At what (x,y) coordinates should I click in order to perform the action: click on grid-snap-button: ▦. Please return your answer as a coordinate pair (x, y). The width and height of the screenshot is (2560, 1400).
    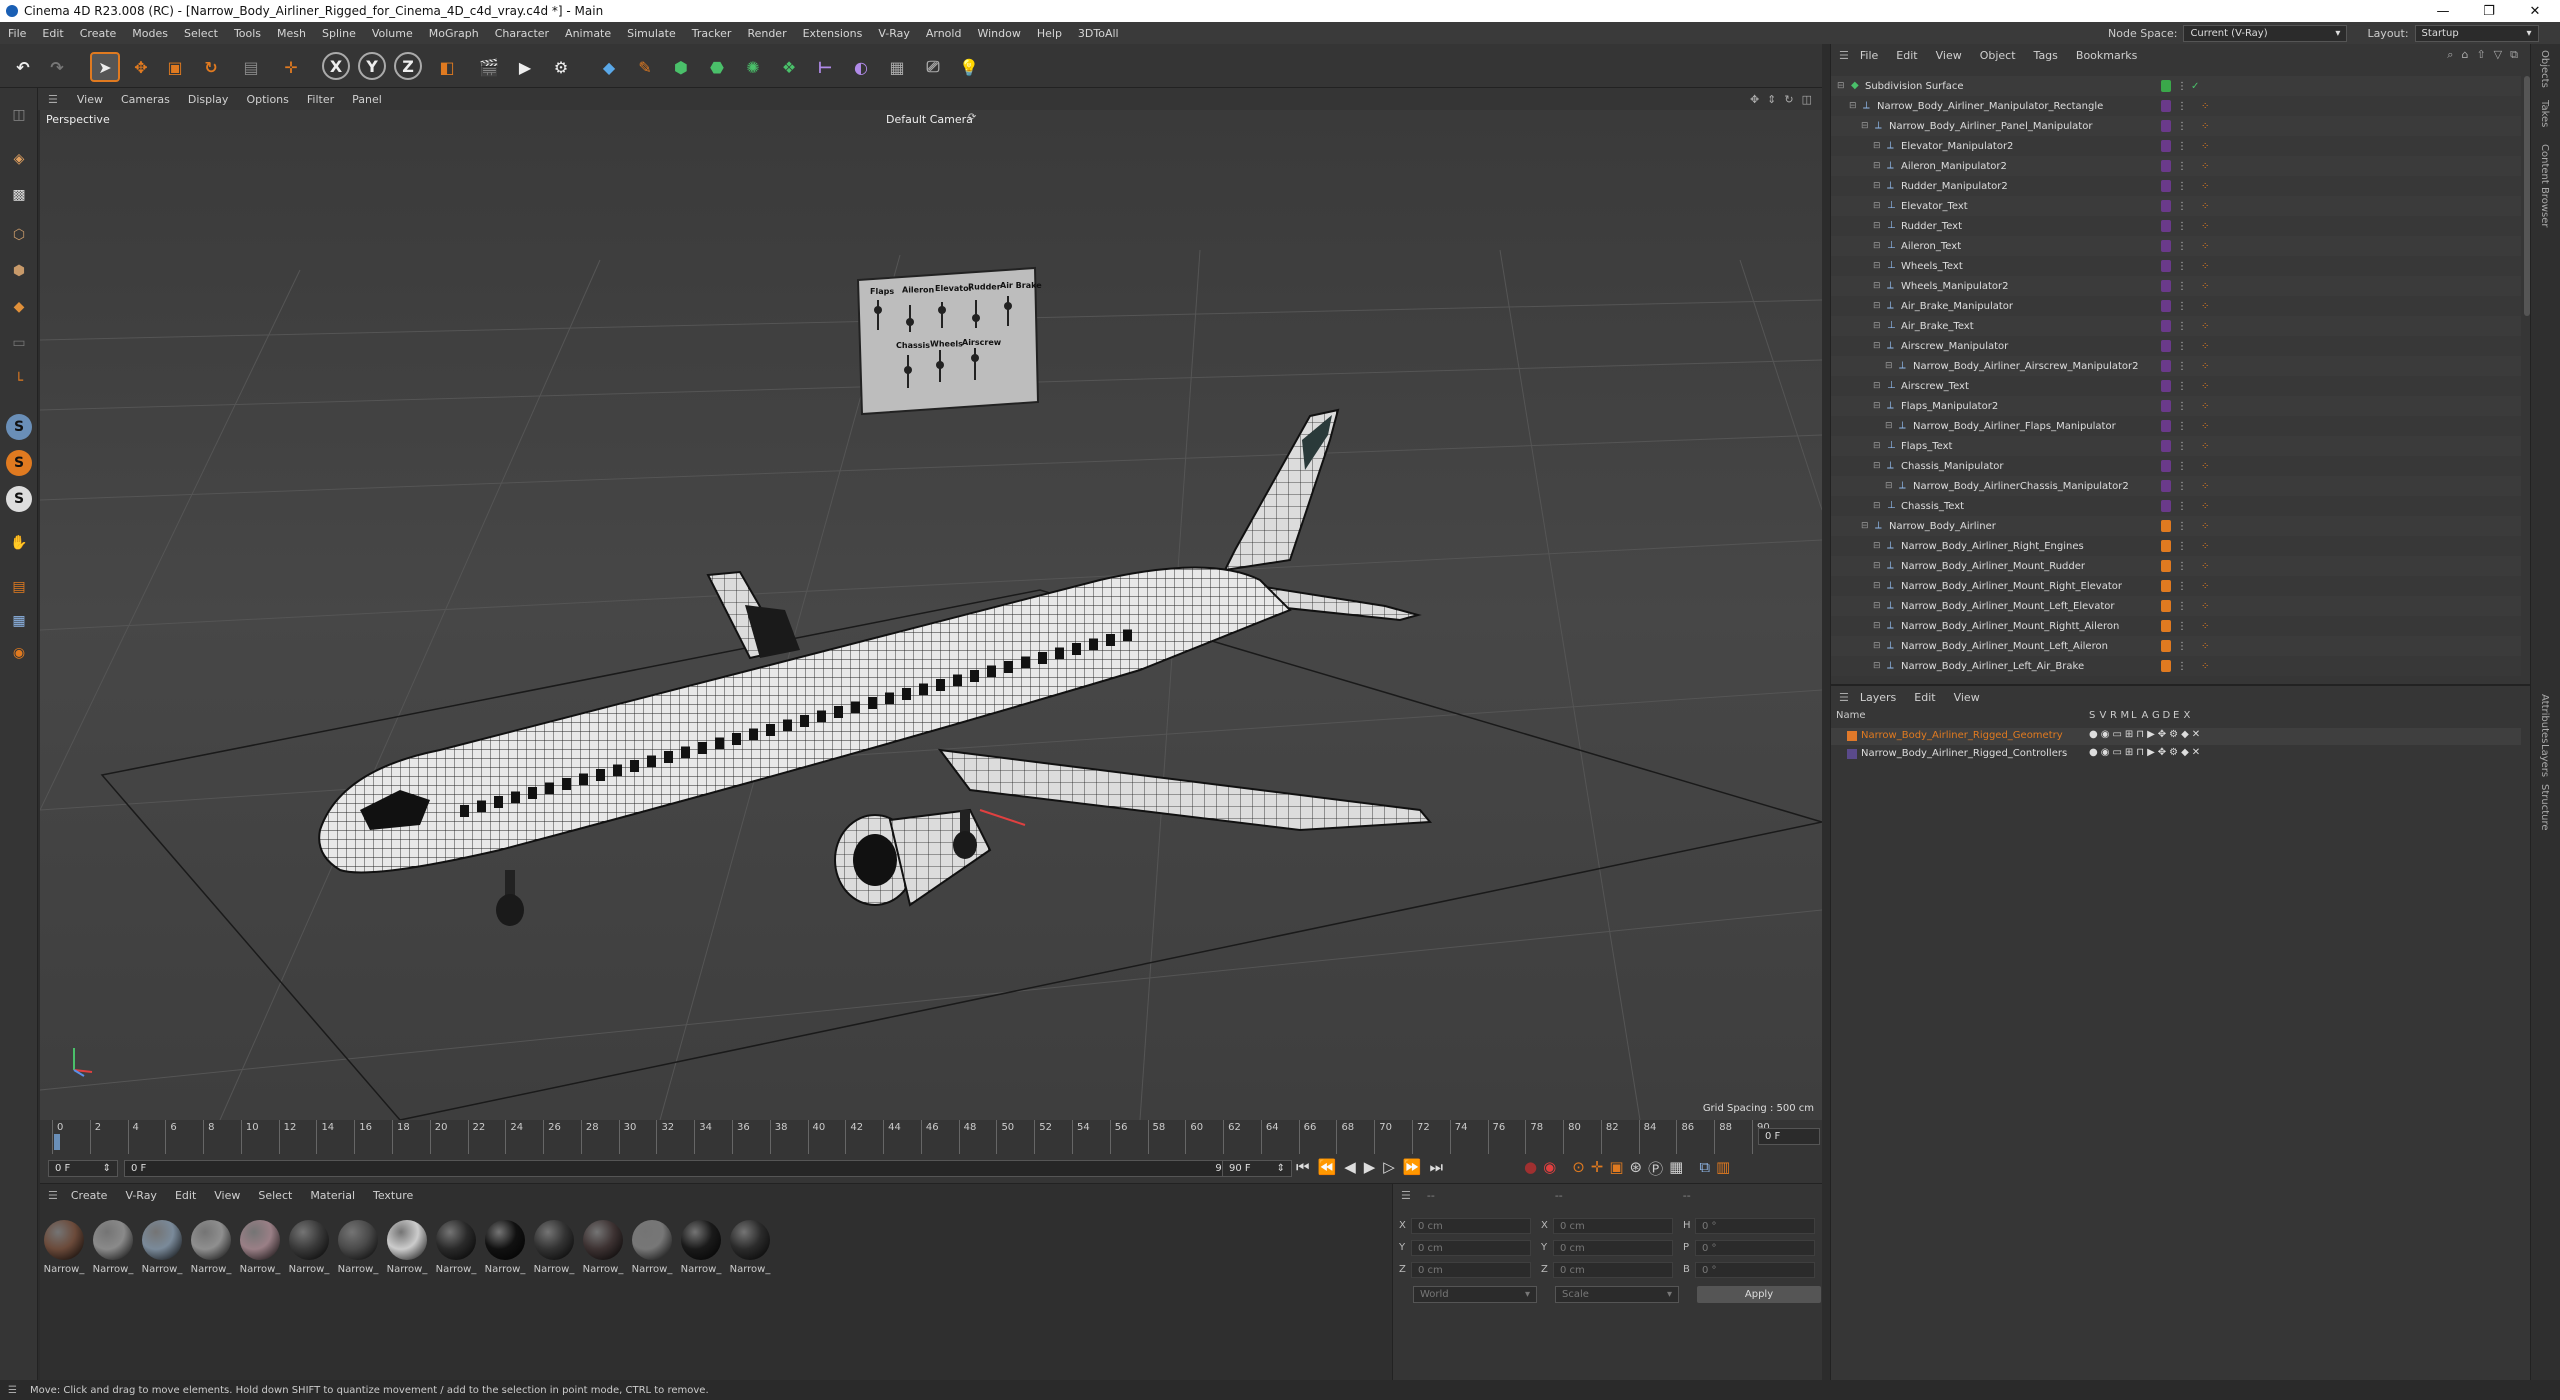
    Looking at the image, I should click on (19, 621).